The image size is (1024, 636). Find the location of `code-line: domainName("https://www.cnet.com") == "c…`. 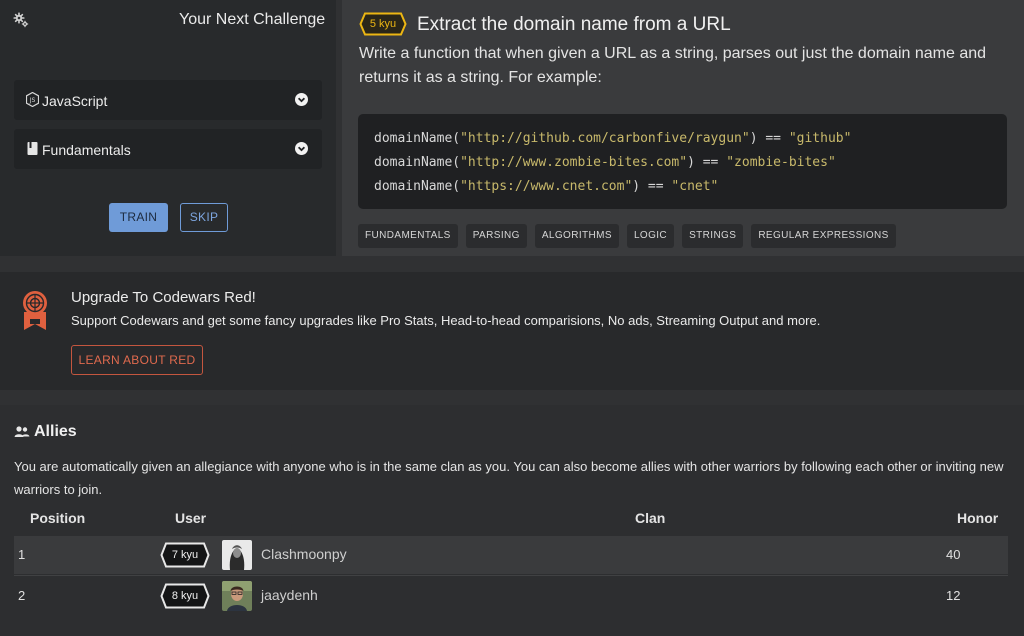

code-line: domainName("https://www.cnet.com") == "c… is located at coordinates (546, 186).